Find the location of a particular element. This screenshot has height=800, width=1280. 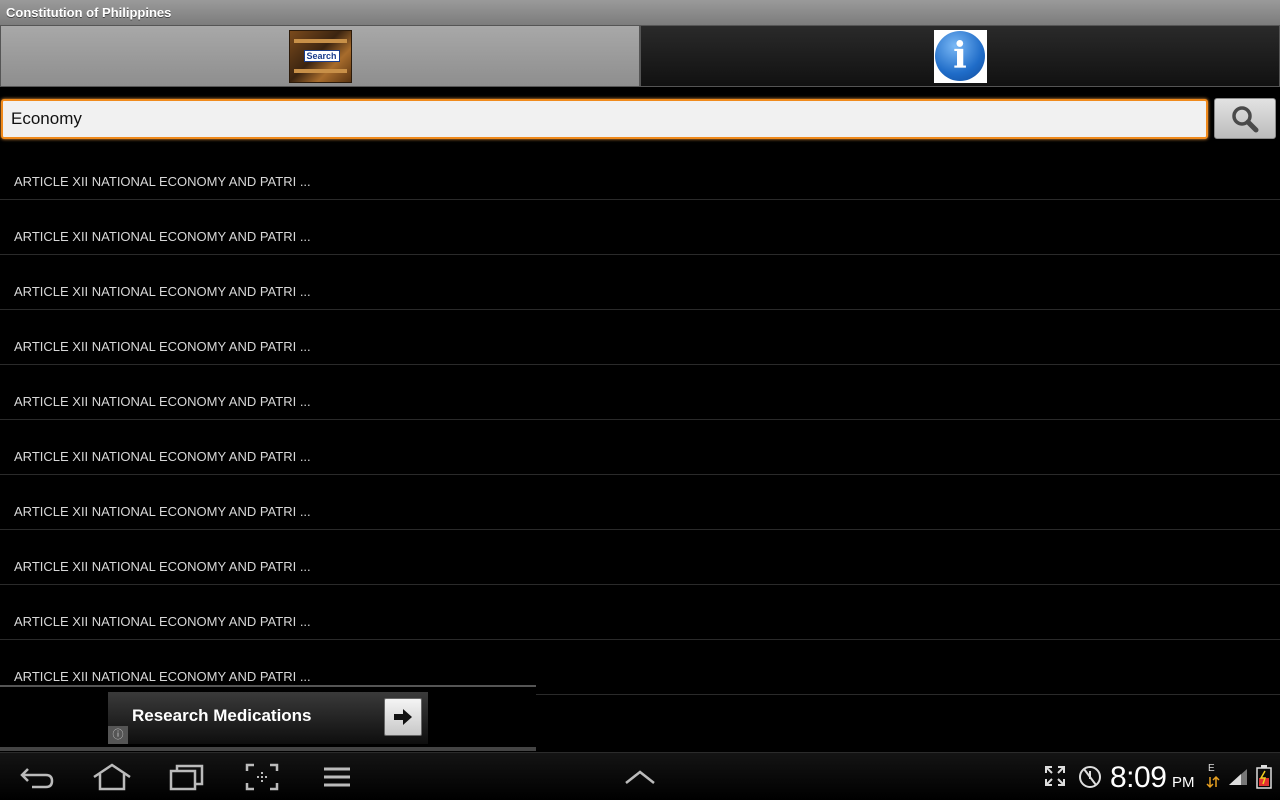

recent-apps-icon is located at coordinates (187, 777).